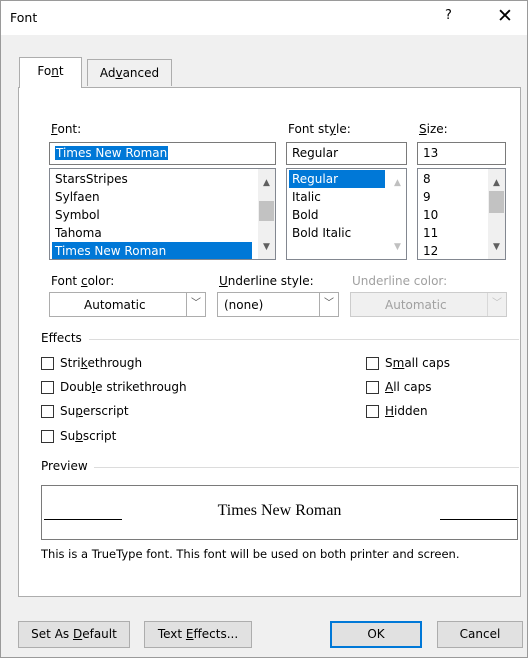 The height and width of the screenshot is (658, 528). I want to click on size-list: 8 9 10 11 12 ▲ ▼, so click(461, 214).